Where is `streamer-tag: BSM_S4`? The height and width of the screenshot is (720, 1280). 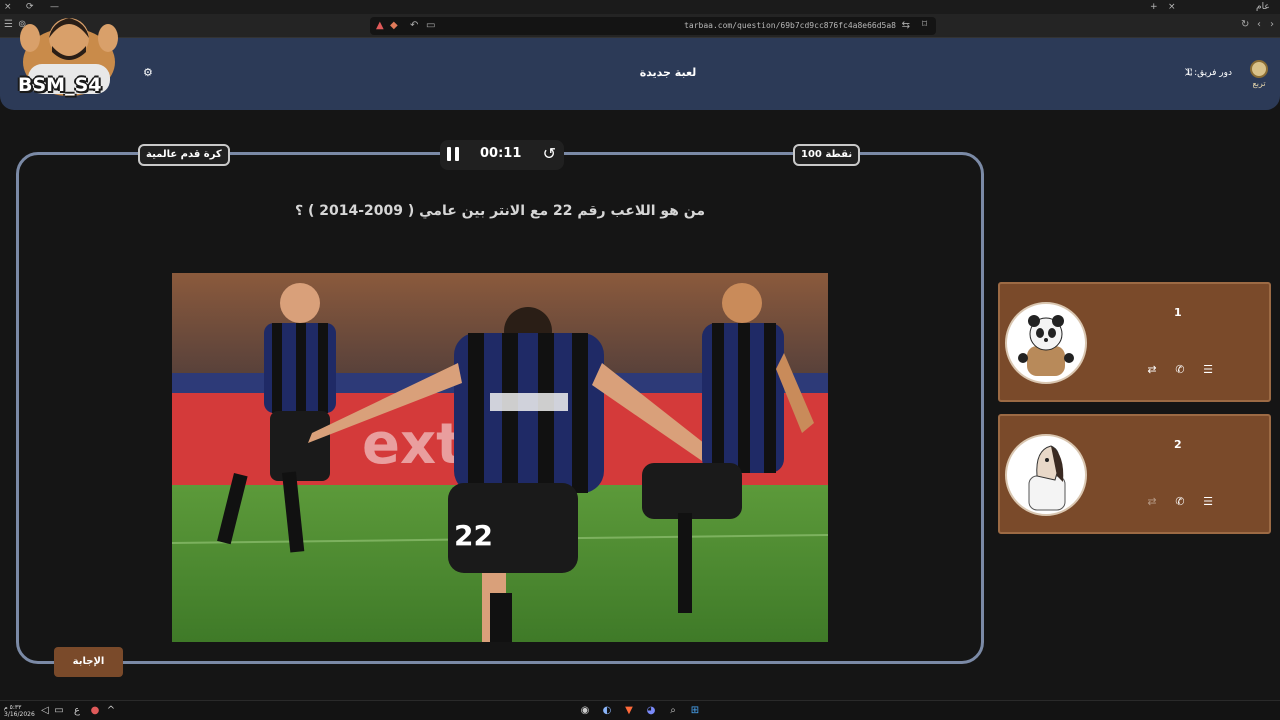
streamer-tag: BSM_S4 is located at coordinates (60, 85).